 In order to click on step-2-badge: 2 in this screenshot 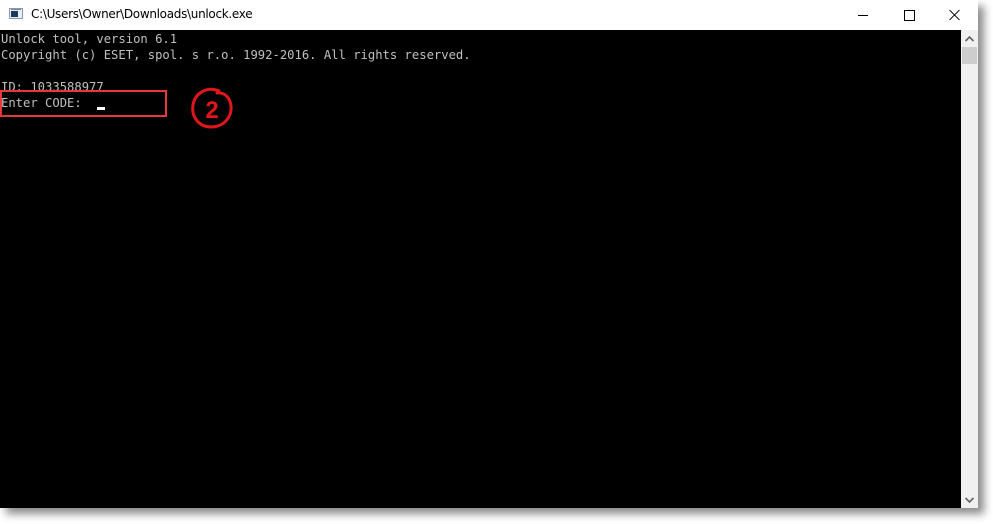, I will do `click(212, 108)`.